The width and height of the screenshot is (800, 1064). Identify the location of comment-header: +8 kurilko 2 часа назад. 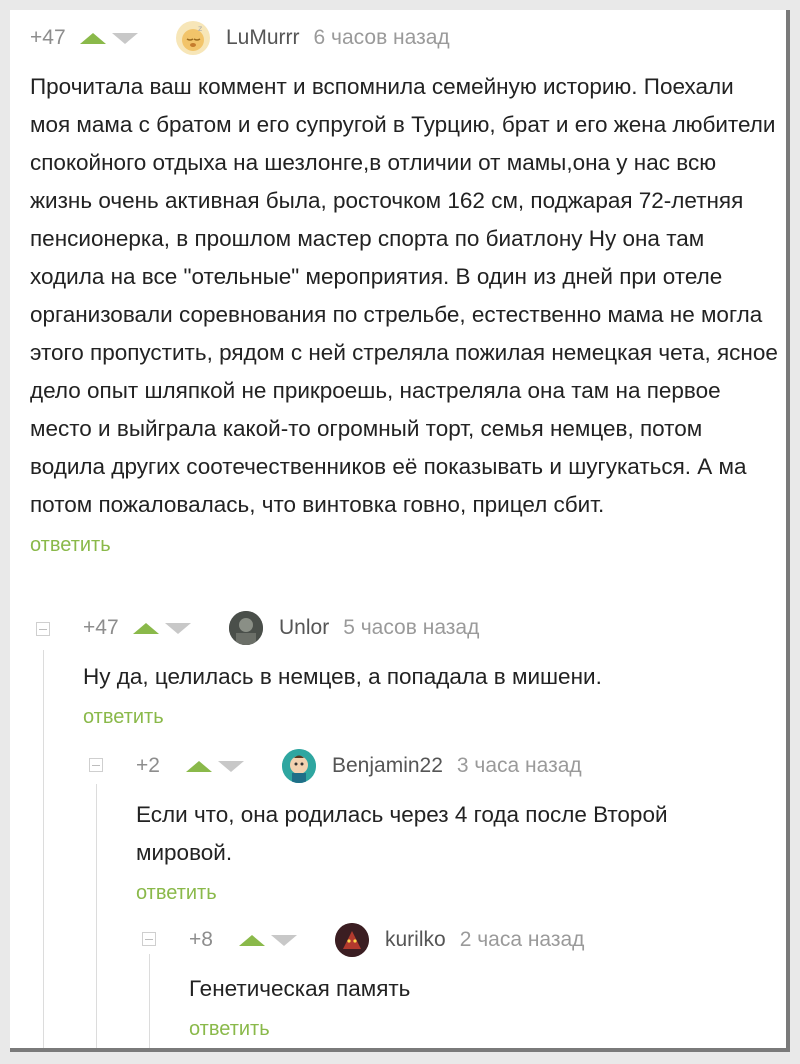
(469, 940).